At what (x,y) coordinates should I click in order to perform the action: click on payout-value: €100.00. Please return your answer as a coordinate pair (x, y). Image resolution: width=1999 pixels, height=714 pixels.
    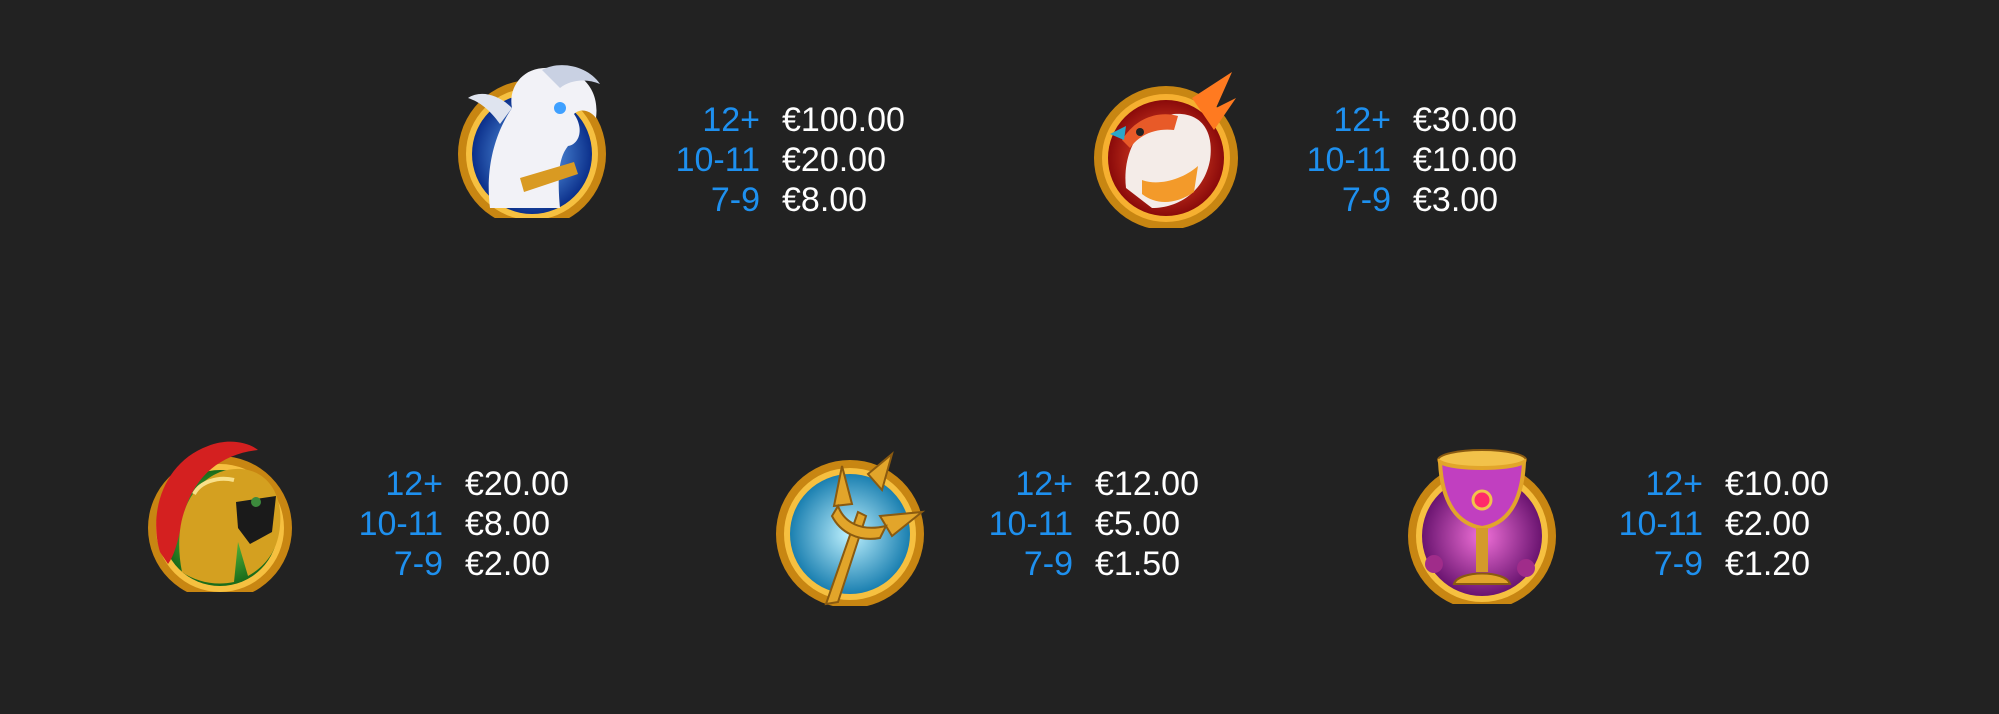
    Looking at the image, I should click on (843, 120).